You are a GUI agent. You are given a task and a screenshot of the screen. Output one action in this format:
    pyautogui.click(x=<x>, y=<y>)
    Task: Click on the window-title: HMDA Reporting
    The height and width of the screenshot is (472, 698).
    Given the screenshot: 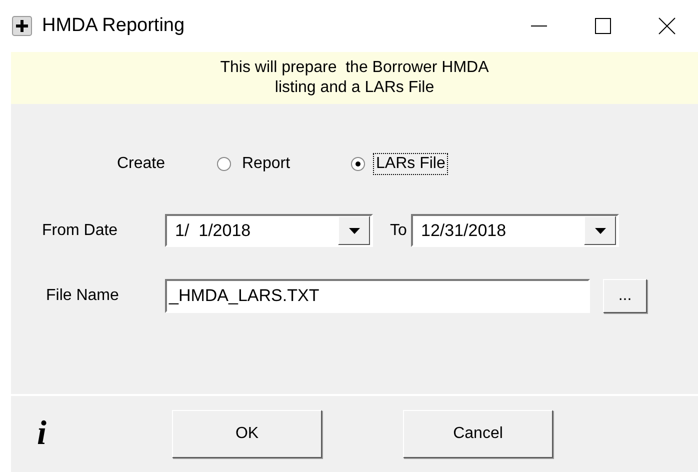 What is the action you would take?
    pyautogui.click(x=114, y=26)
    